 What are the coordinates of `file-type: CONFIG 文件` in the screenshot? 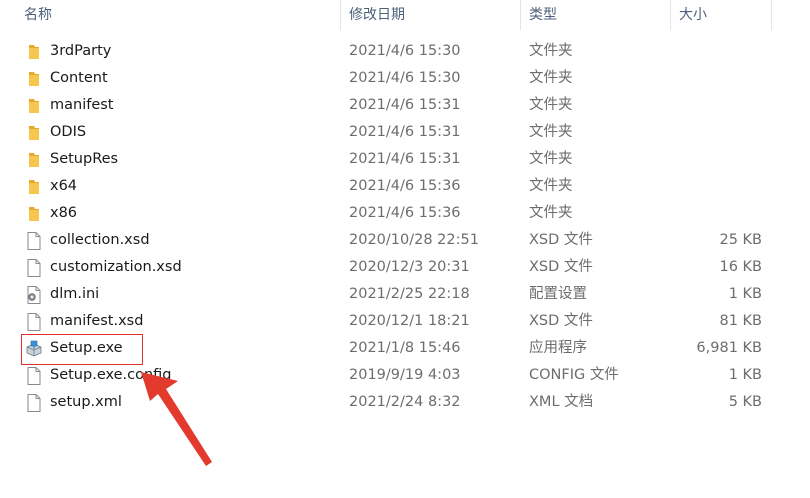 It's located at (574, 375).